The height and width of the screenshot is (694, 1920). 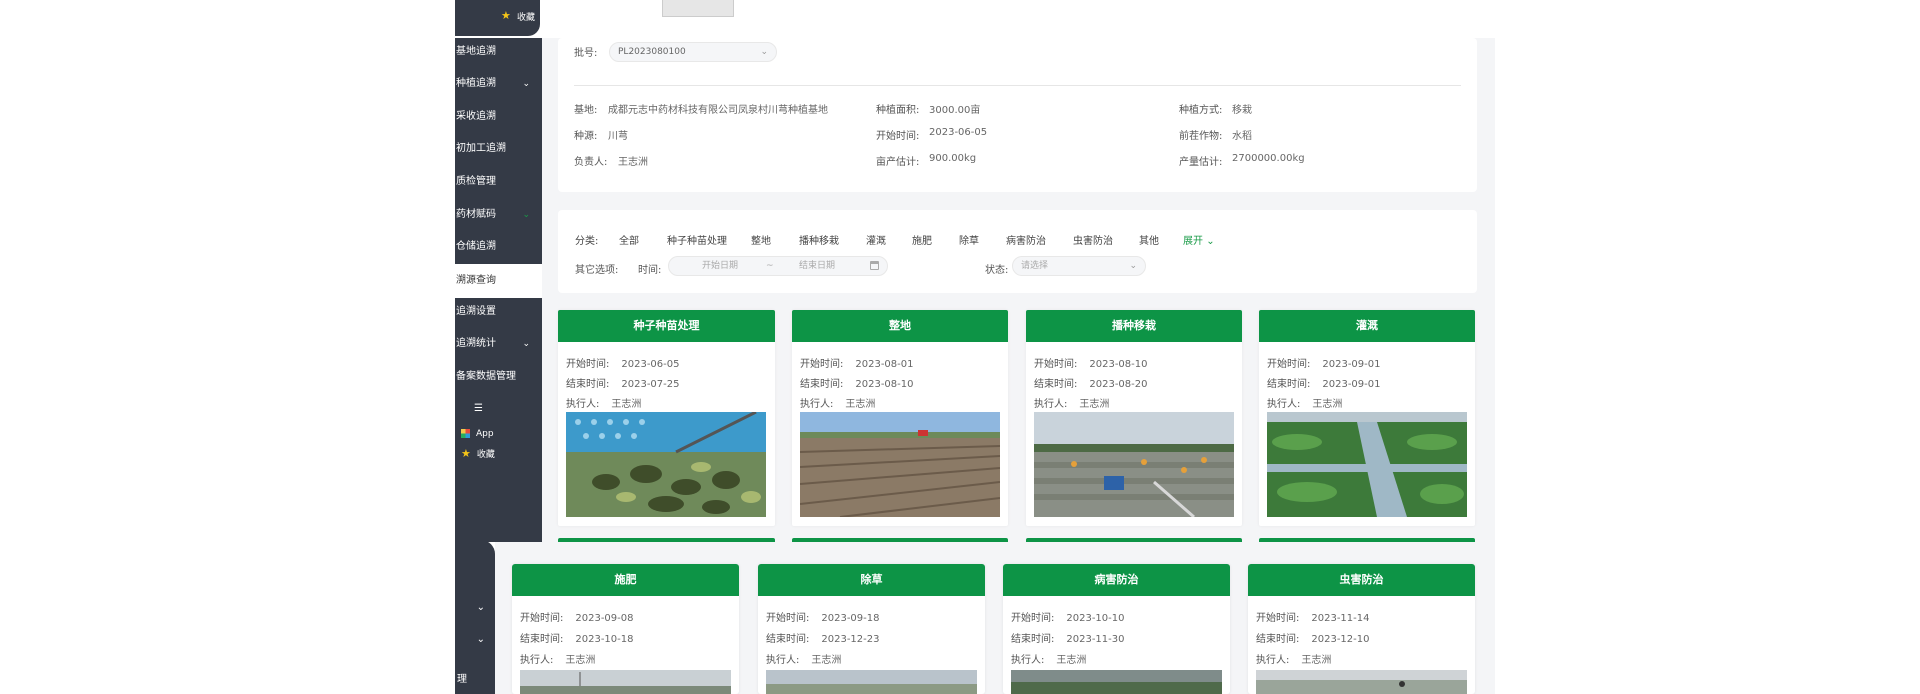 What do you see at coordinates (650, 270) in the screenshot?
I see `time-label: 时间:` at bounding box center [650, 270].